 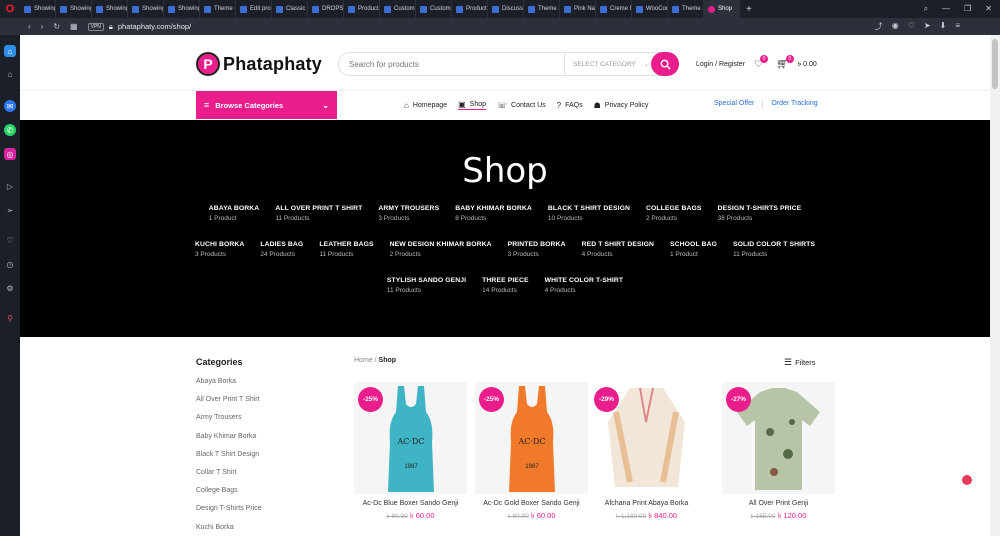 What do you see at coordinates (318, 213) in the screenshot?
I see `hero-category-link: ALL OVER PRINT T SHIRT 11 Products` at bounding box center [318, 213].